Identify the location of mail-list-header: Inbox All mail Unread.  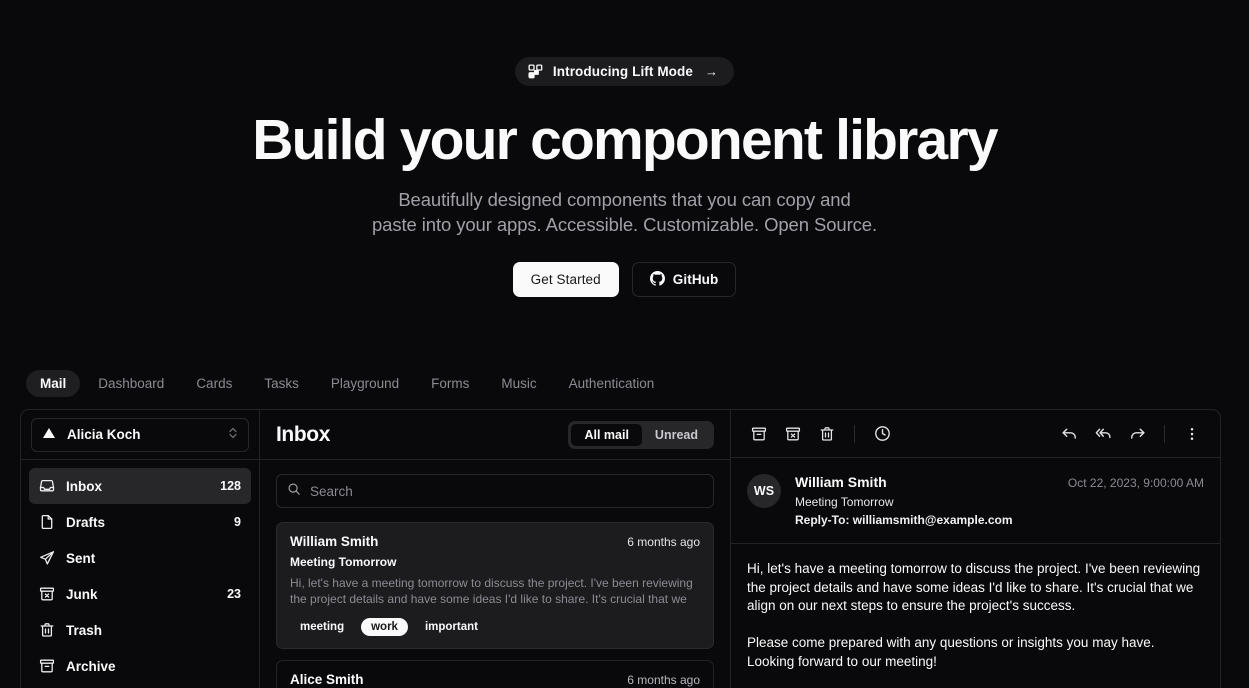
(495, 435).